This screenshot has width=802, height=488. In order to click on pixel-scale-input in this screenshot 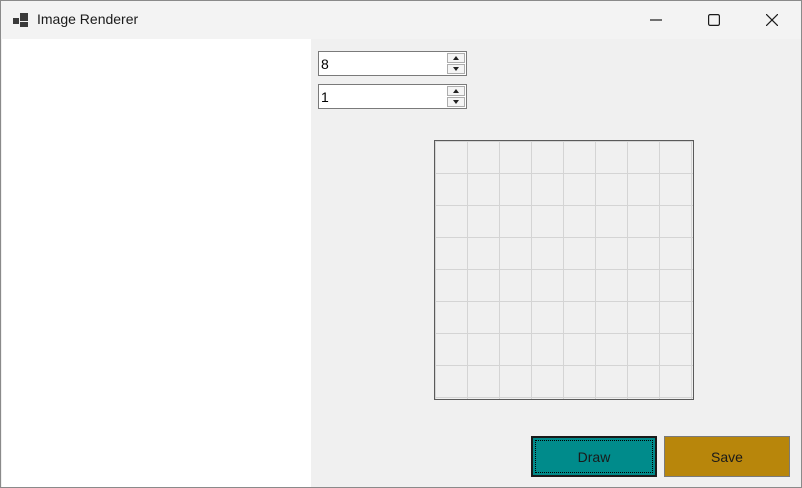, I will do `click(384, 96)`.